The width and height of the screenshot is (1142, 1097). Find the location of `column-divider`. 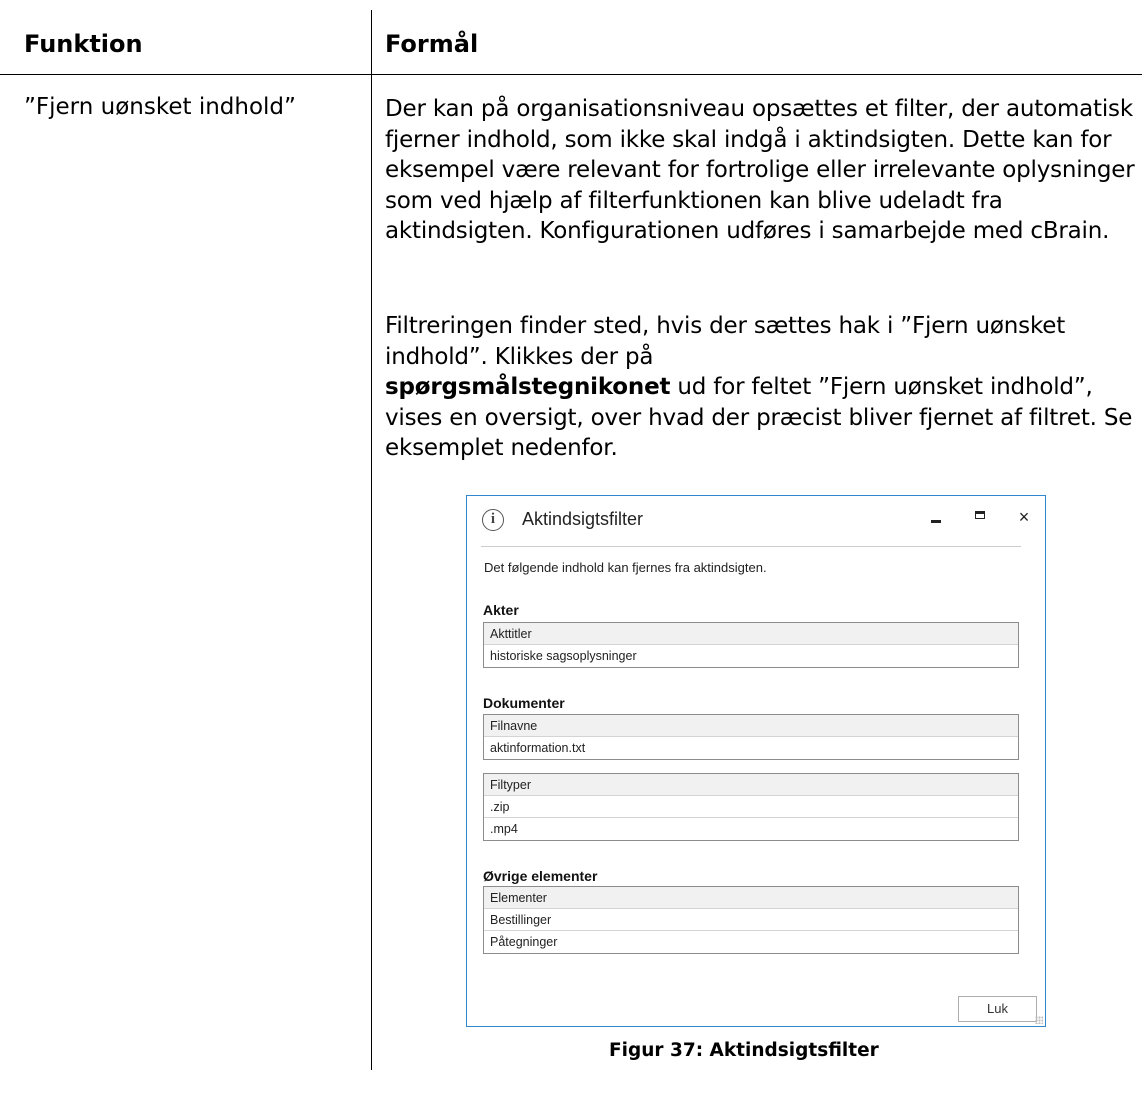

column-divider is located at coordinates (371, 540).